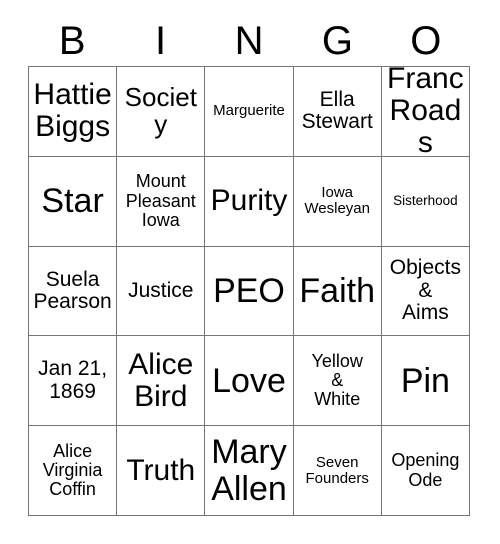 Image resolution: width=500 pixels, height=544 pixels. I want to click on bingo-cell-r1c4: Ella Stewart, so click(337, 112).